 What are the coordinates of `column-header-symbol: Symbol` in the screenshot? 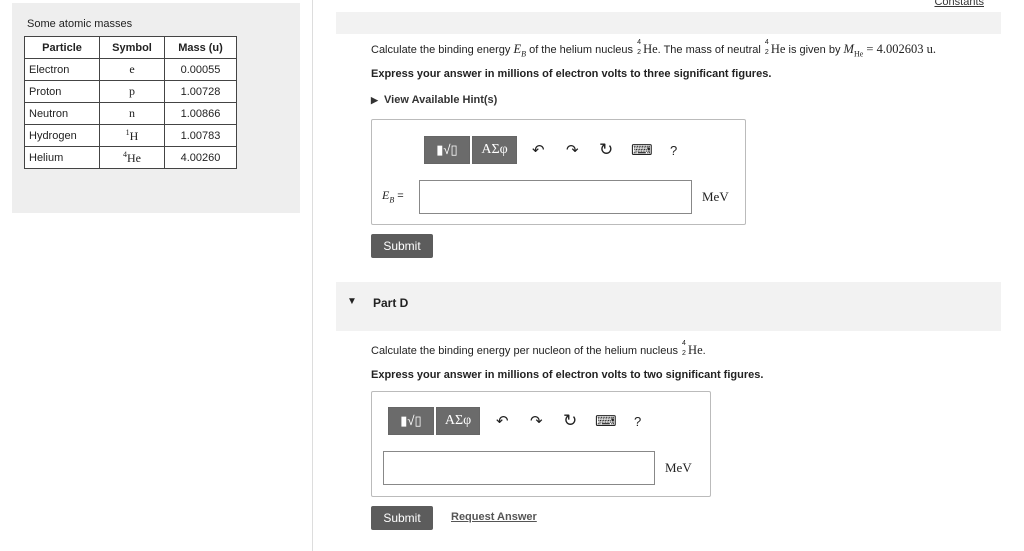 It's located at (132, 47).